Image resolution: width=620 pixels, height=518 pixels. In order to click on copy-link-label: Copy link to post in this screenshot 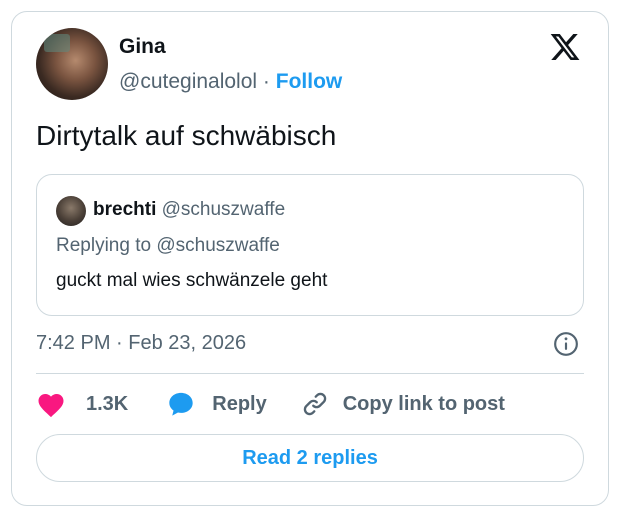, I will do `click(423, 403)`.